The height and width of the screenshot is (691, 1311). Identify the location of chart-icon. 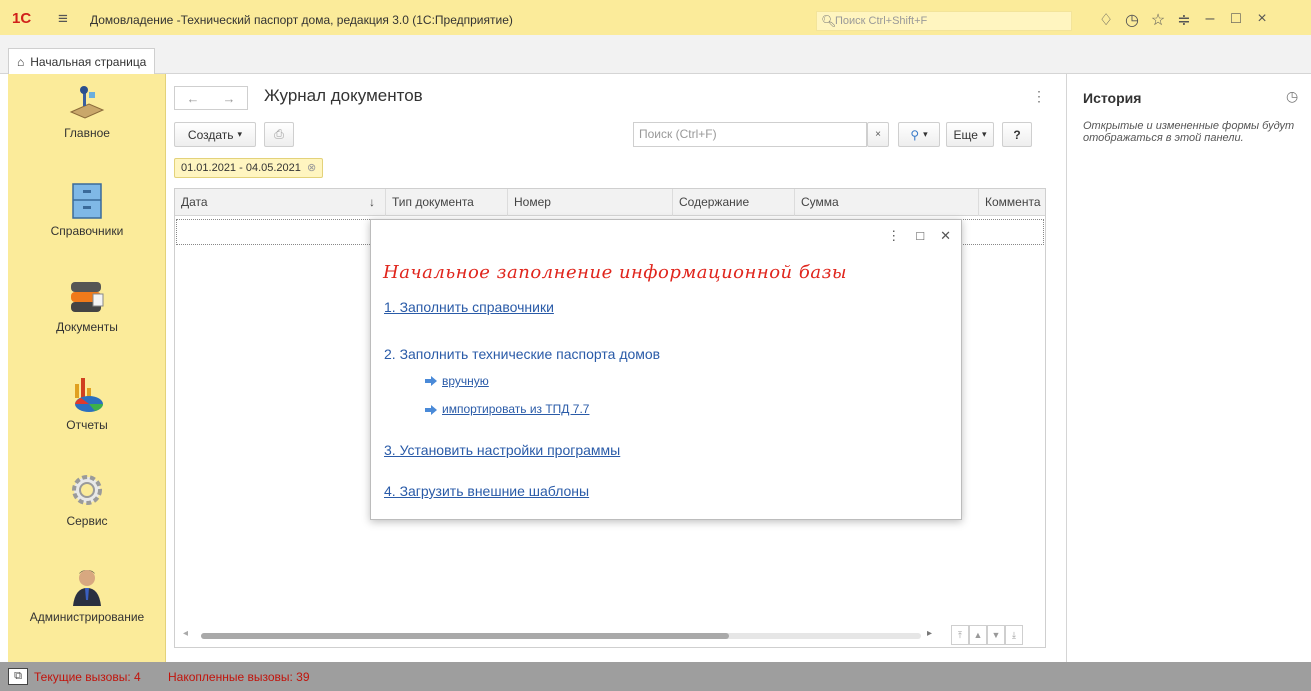
(87, 394).